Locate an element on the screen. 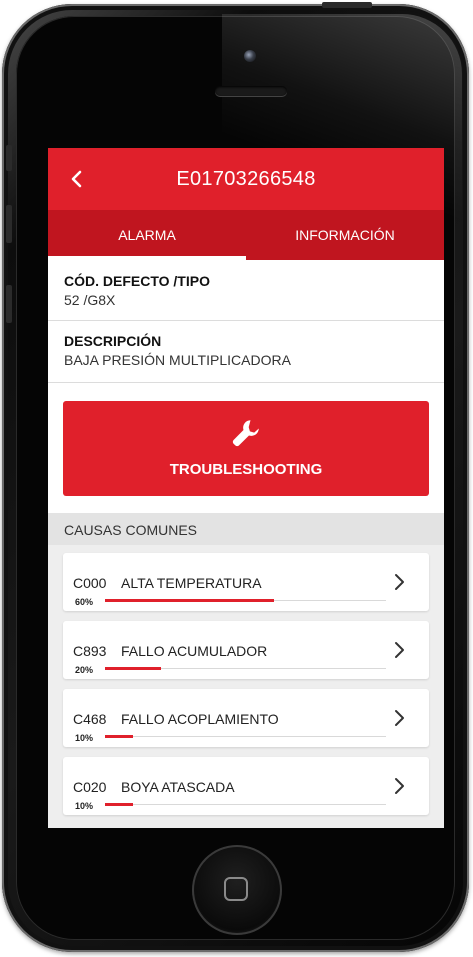 This screenshot has width=473, height=957. cause-item: C020 BOYA ATASCADA 10% is located at coordinates (246, 786).